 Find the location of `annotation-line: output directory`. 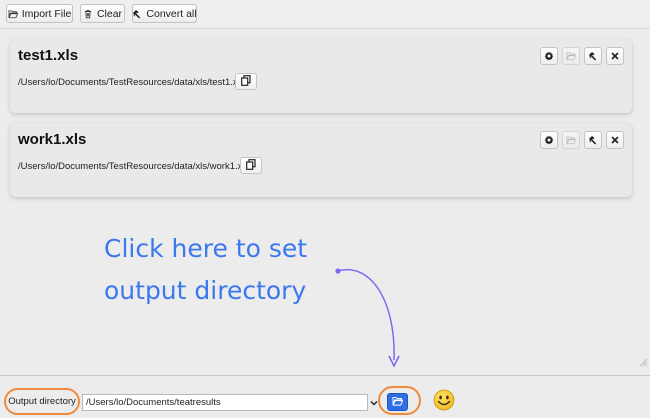

annotation-line: output directory is located at coordinates (205, 290).